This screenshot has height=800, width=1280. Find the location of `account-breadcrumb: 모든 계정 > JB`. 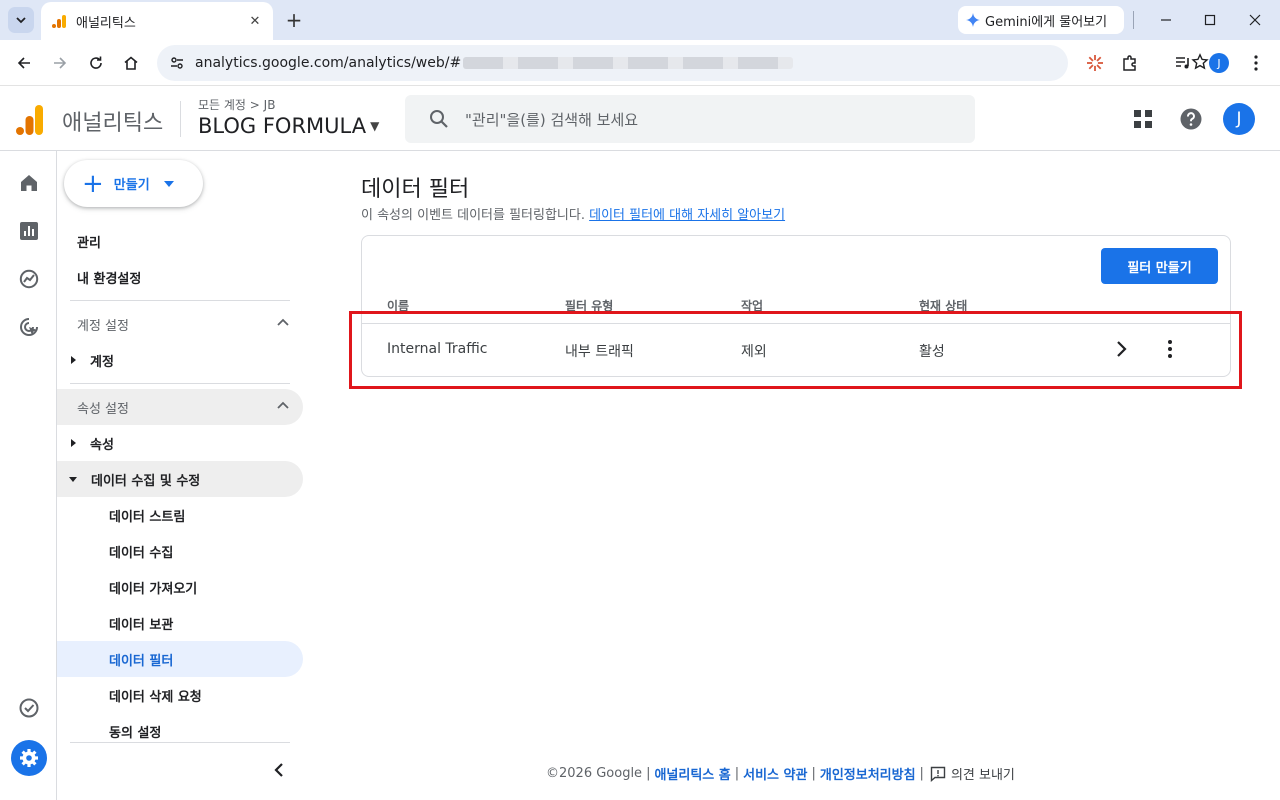

account-breadcrumb: 모든 계정 > JB is located at coordinates (236, 104).